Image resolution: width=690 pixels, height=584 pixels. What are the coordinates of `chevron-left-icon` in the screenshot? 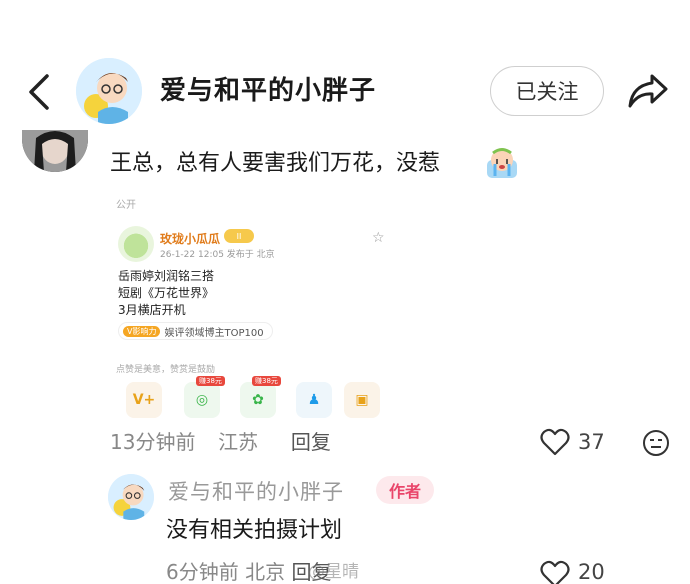 It's located at (39, 92).